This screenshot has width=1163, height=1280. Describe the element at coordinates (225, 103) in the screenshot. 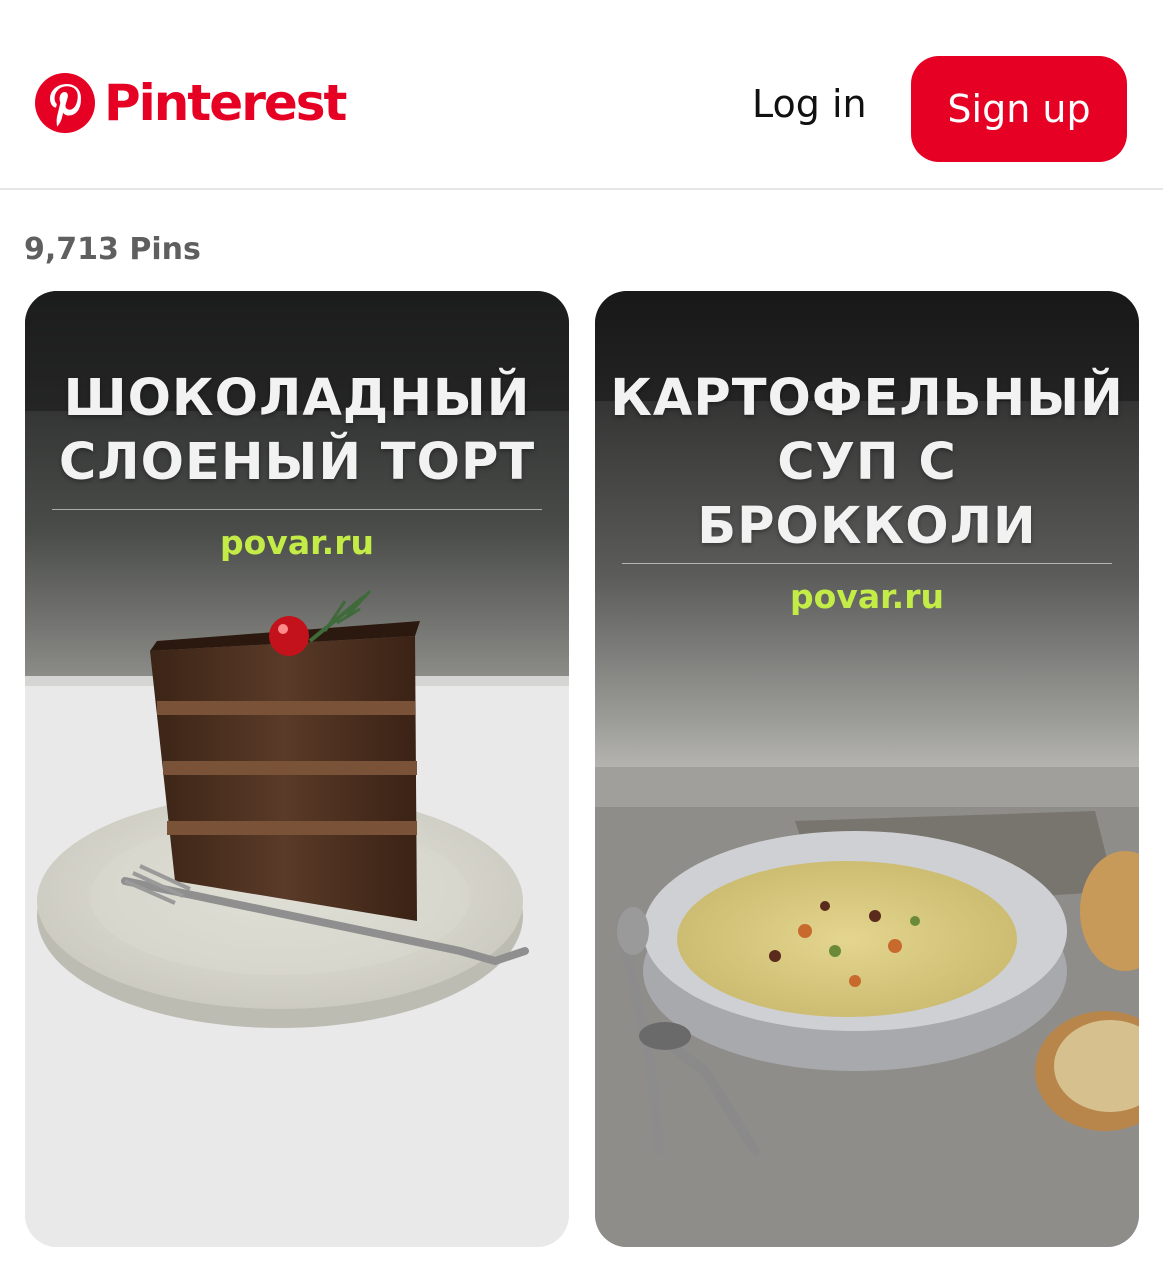

I see `brand-name: Pinterest` at that location.